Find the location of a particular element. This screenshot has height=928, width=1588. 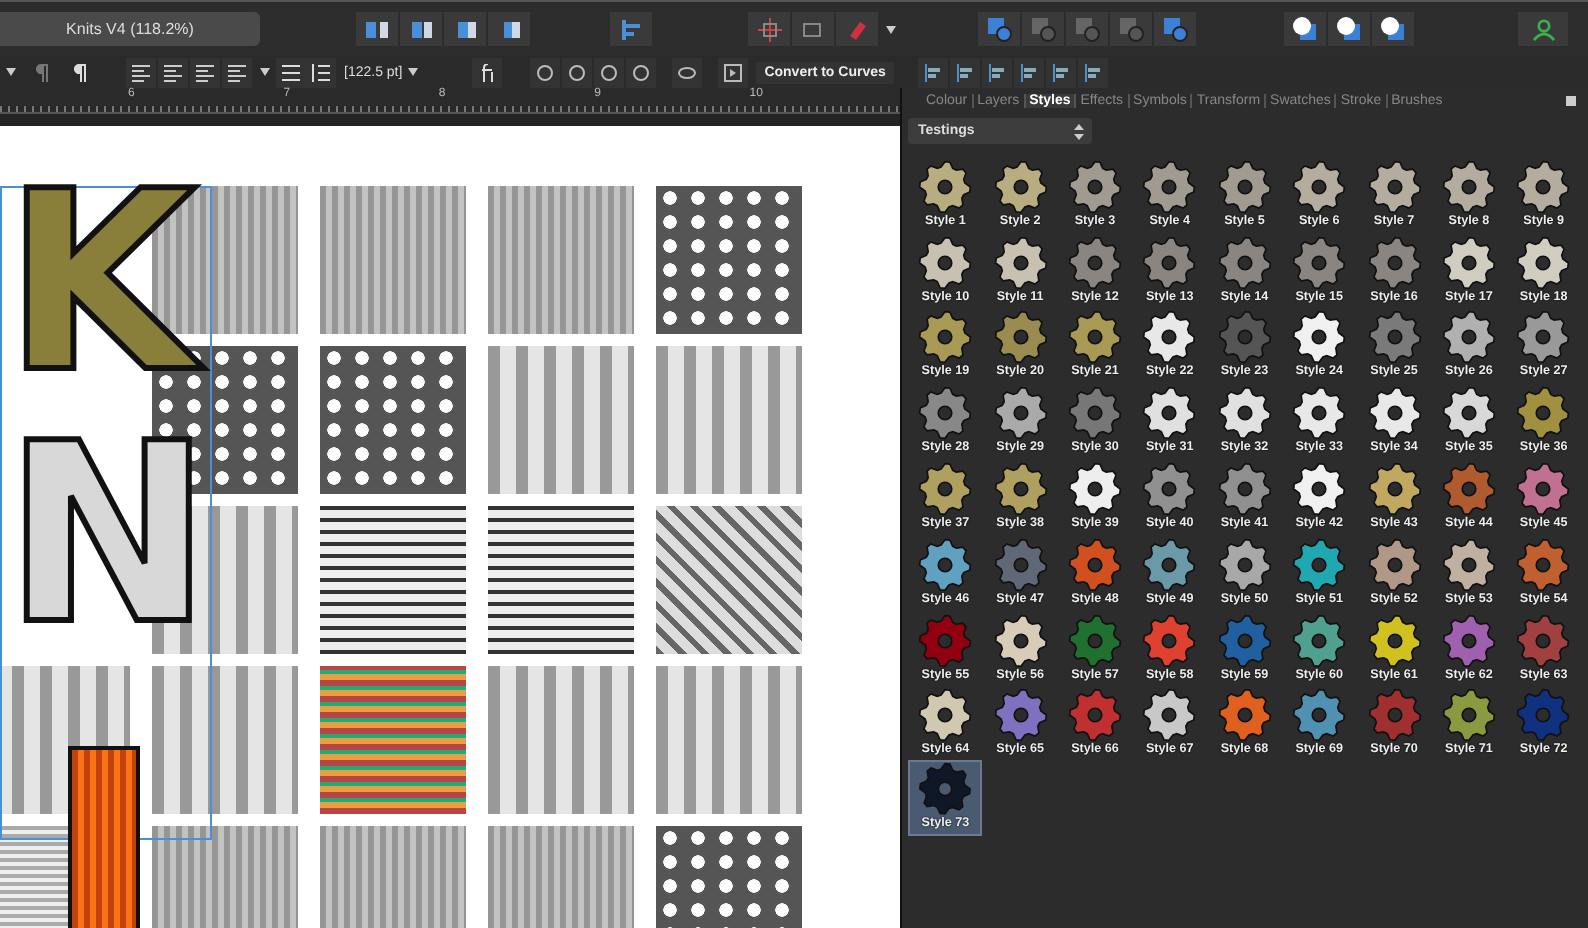

snapping-grid-icon is located at coordinates (769, 29).